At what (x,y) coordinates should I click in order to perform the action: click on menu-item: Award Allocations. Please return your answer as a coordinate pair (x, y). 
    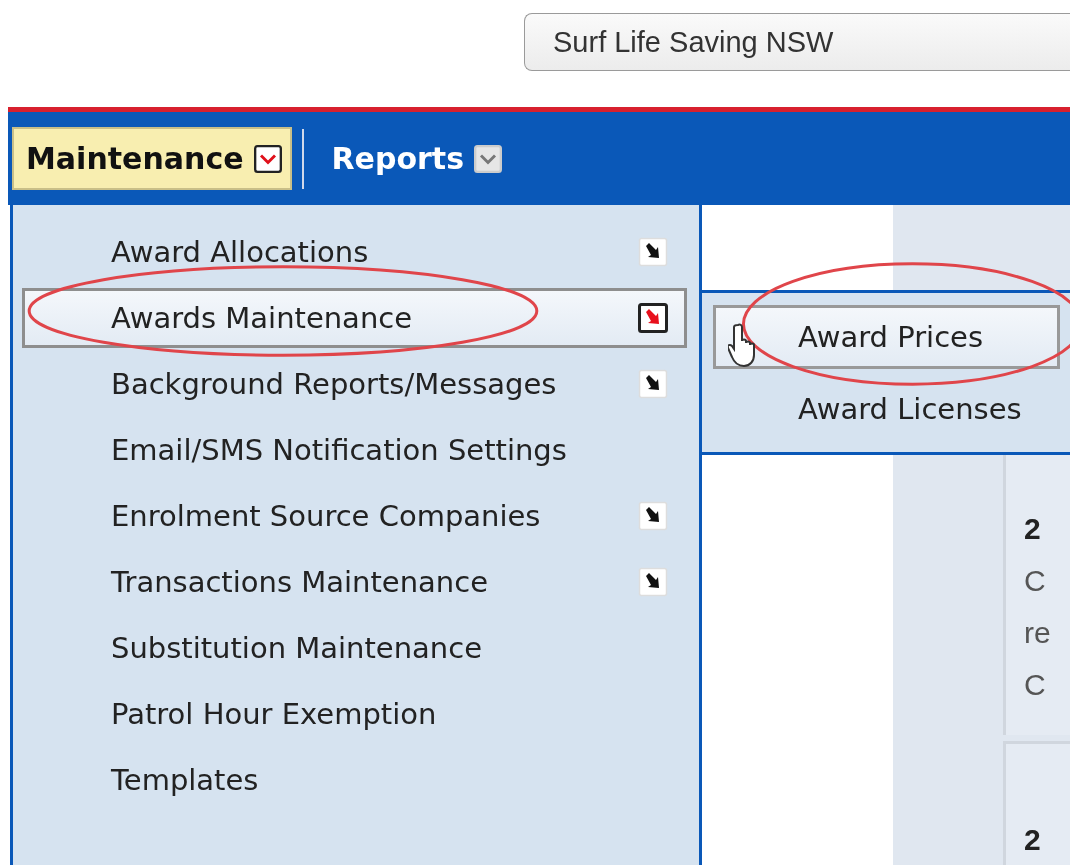
    Looking at the image, I should click on (354, 252).